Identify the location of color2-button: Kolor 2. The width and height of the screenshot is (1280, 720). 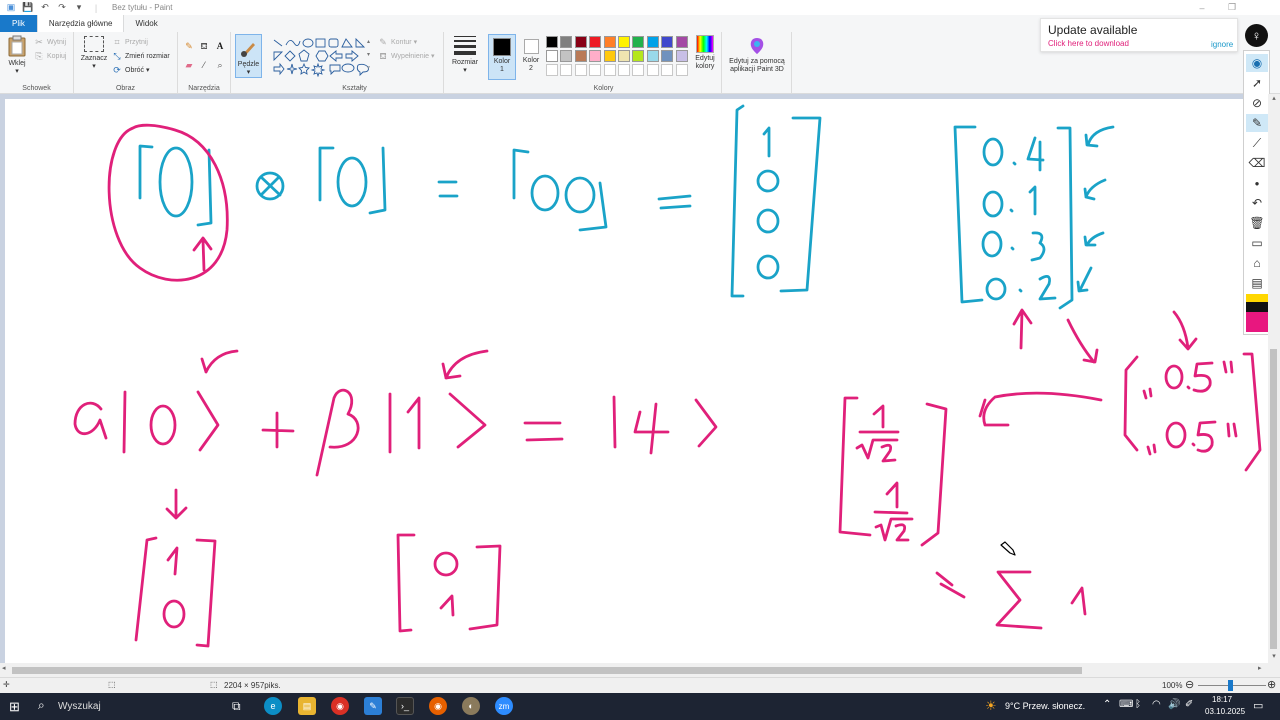
(531, 57).